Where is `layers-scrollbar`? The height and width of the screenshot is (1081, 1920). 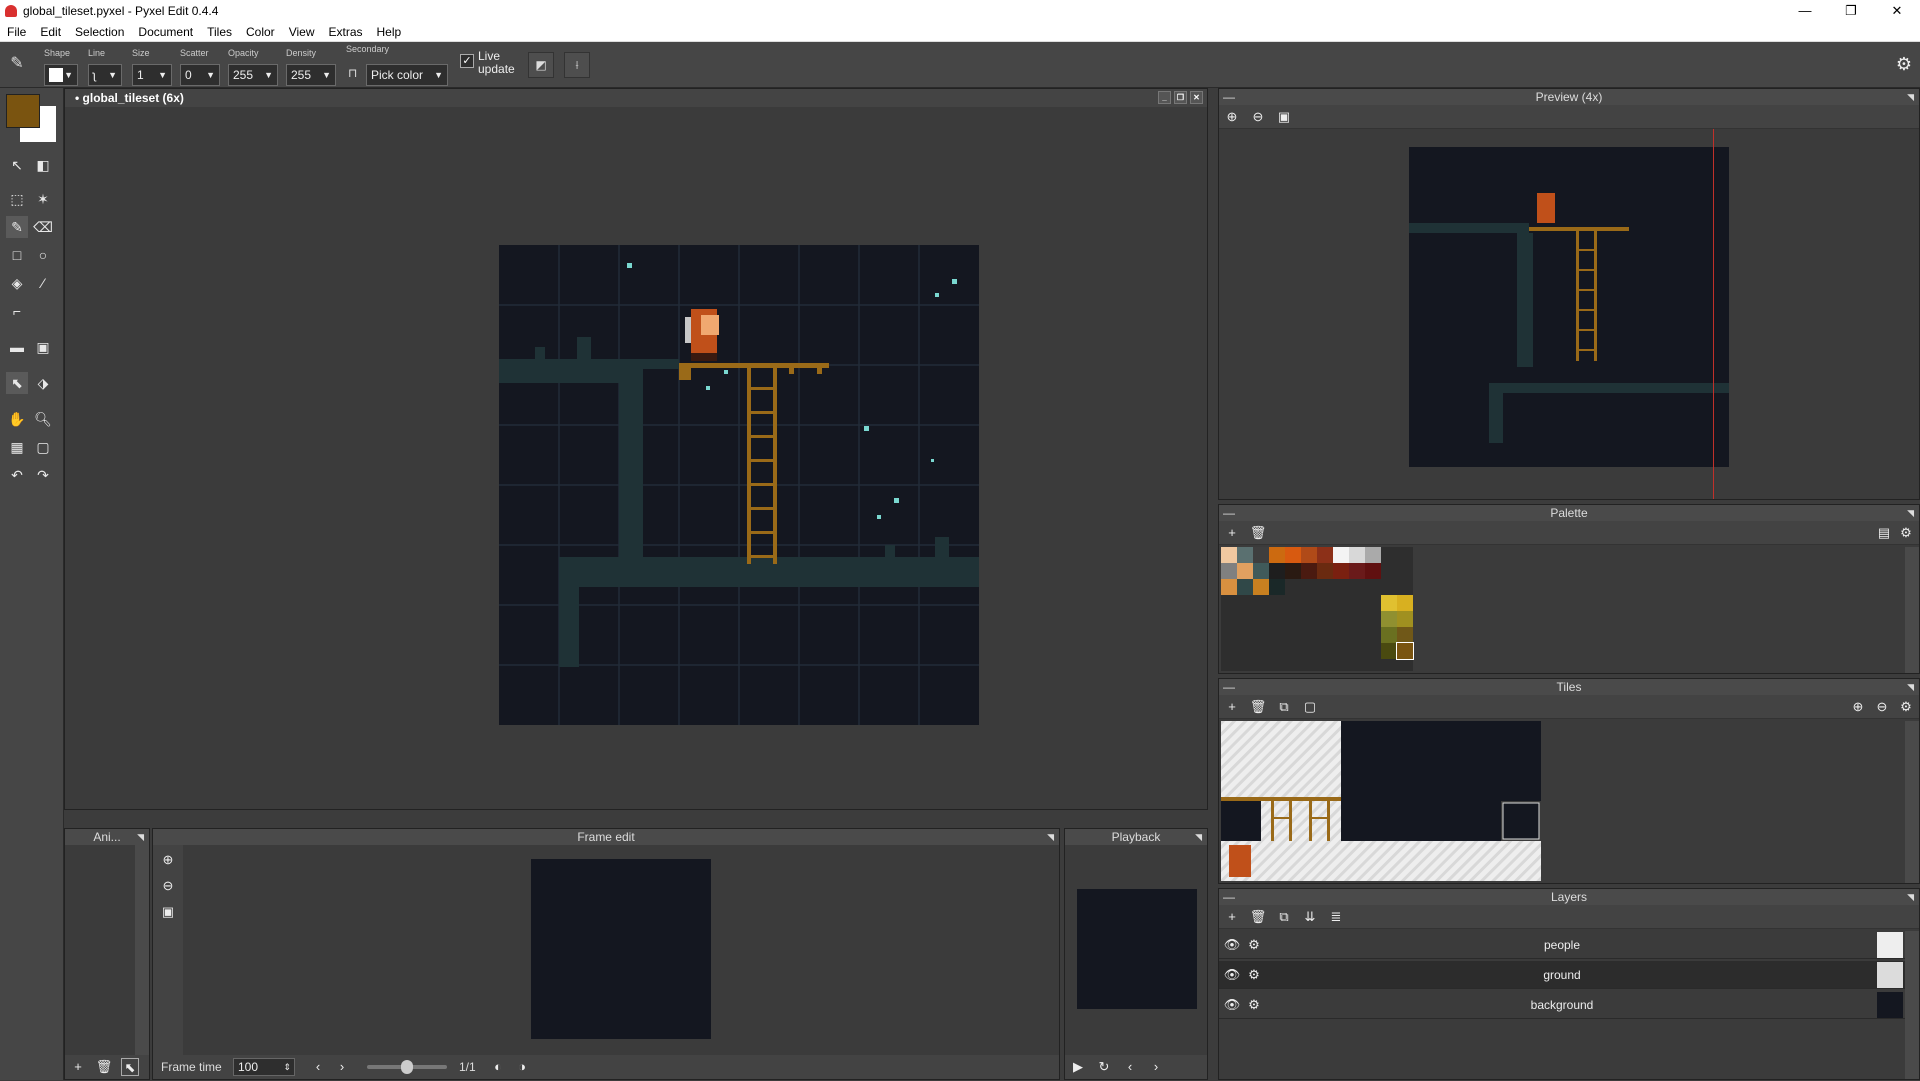 layers-scrollbar is located at coordinates (1912, 1005).